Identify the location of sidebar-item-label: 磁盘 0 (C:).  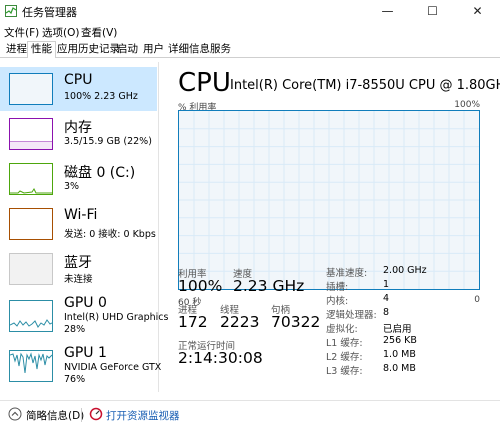
(100, 173).